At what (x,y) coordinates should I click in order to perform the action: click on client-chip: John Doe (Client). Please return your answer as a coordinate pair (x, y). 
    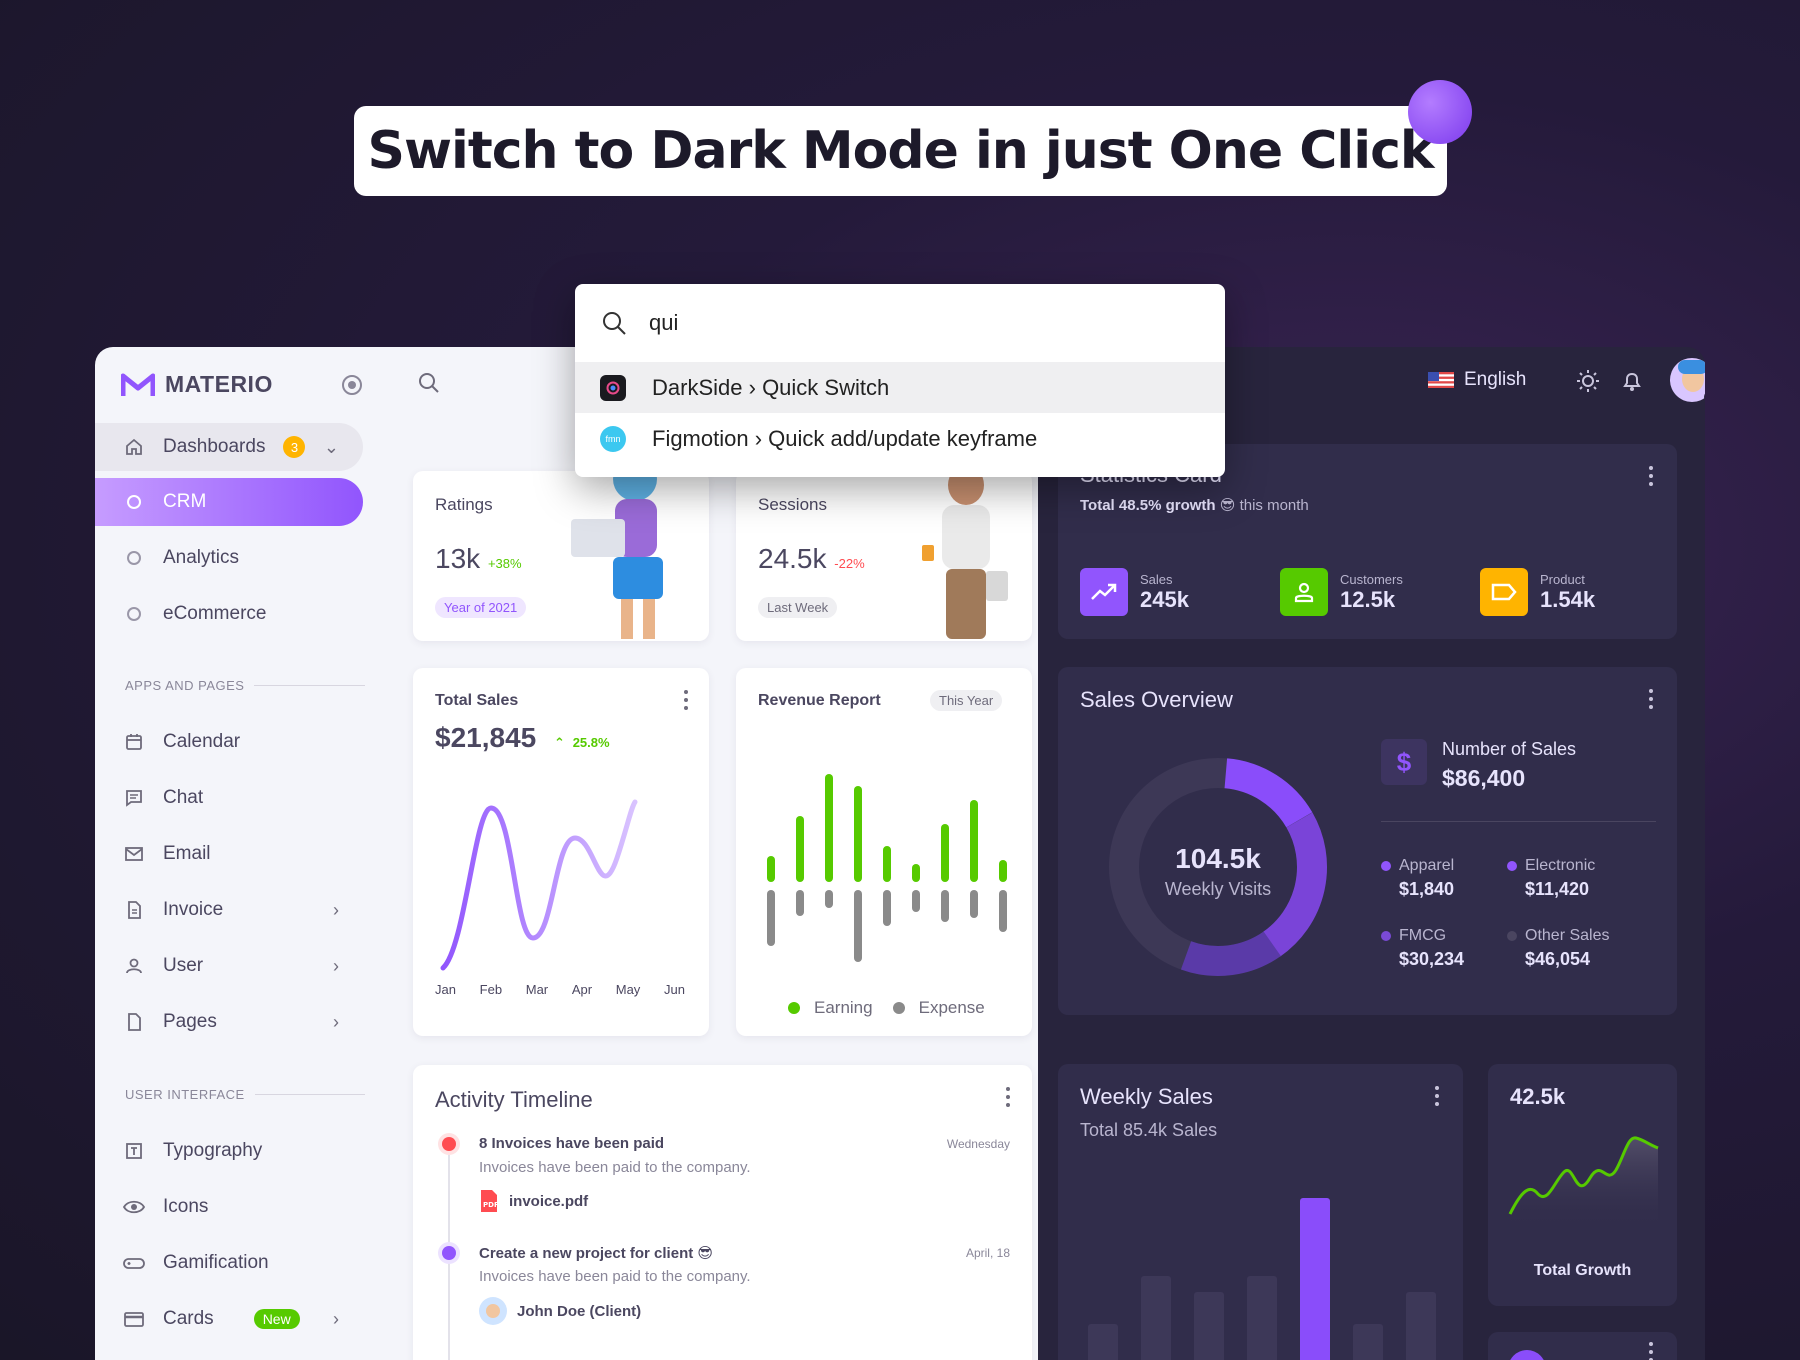
    Looking at the image, I should click on (560, 1311).